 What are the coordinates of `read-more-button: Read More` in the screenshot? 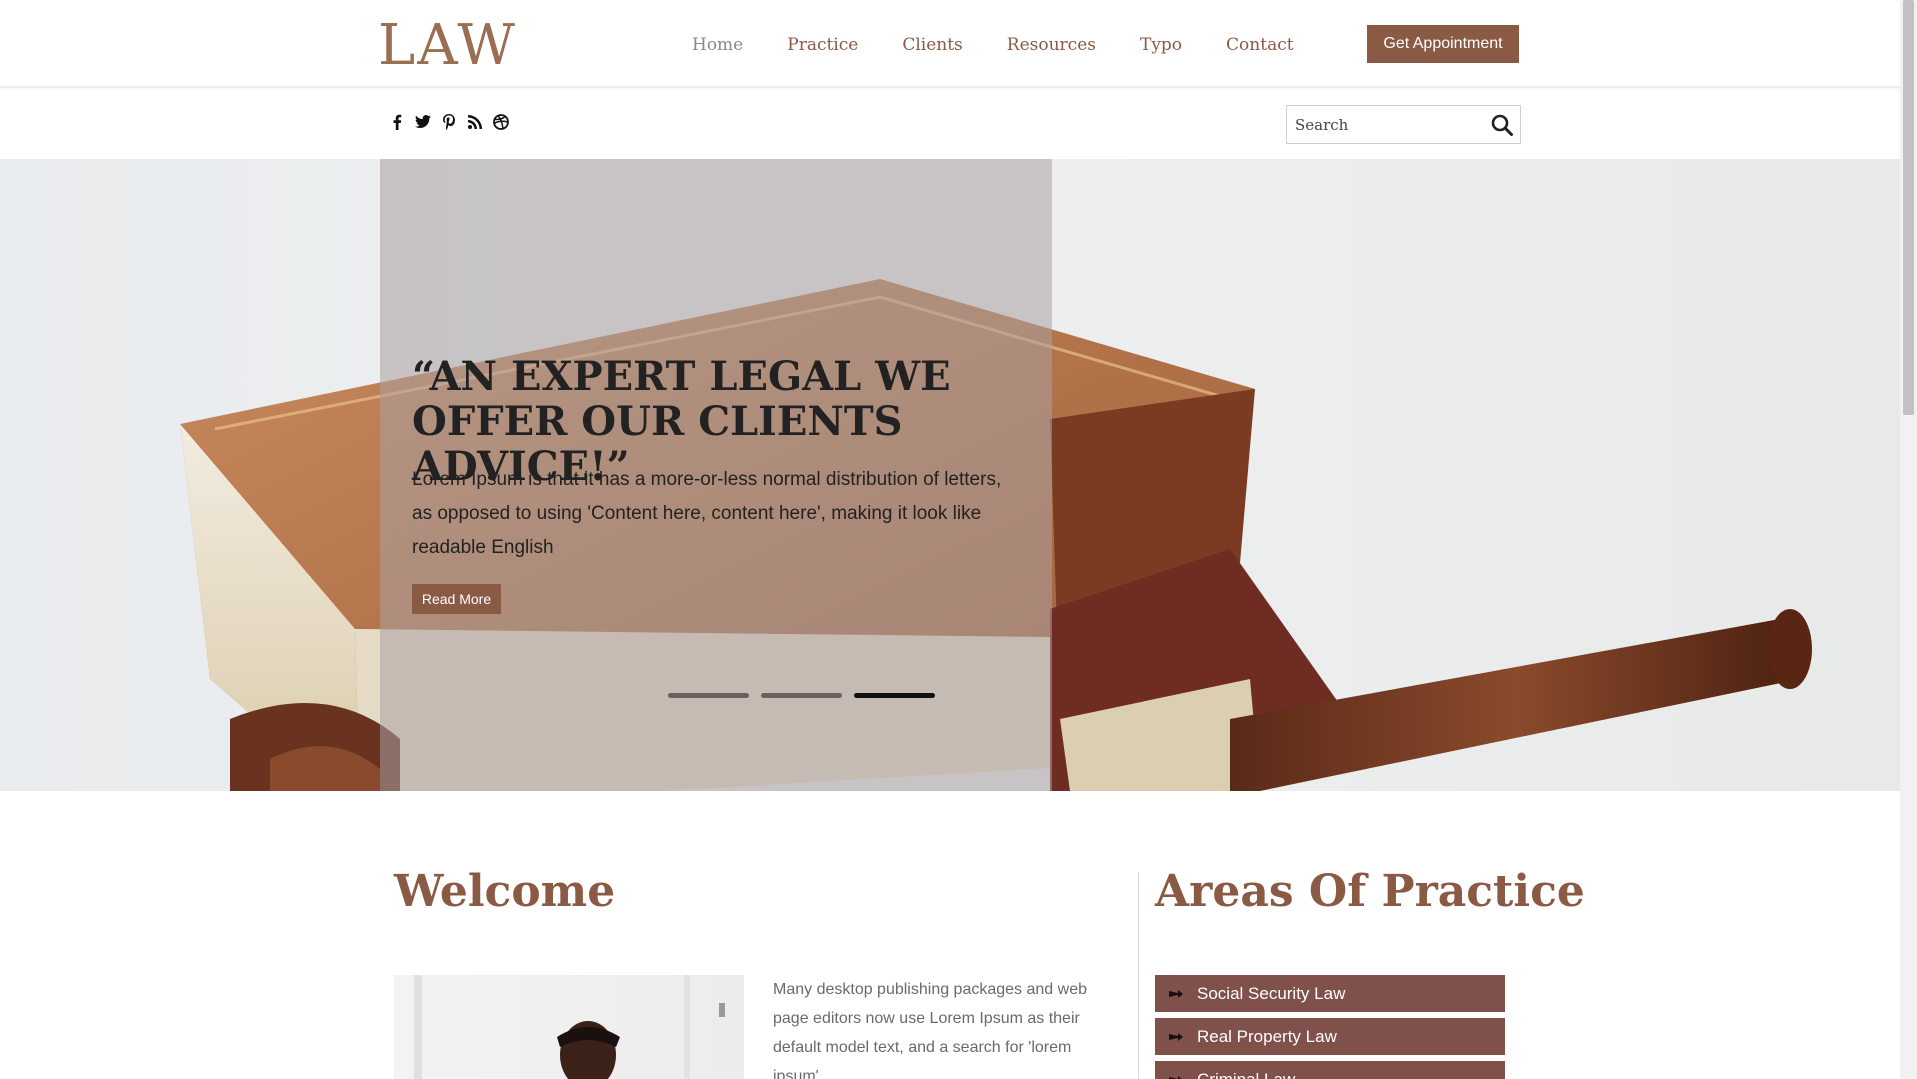 It's located at (456, 599).